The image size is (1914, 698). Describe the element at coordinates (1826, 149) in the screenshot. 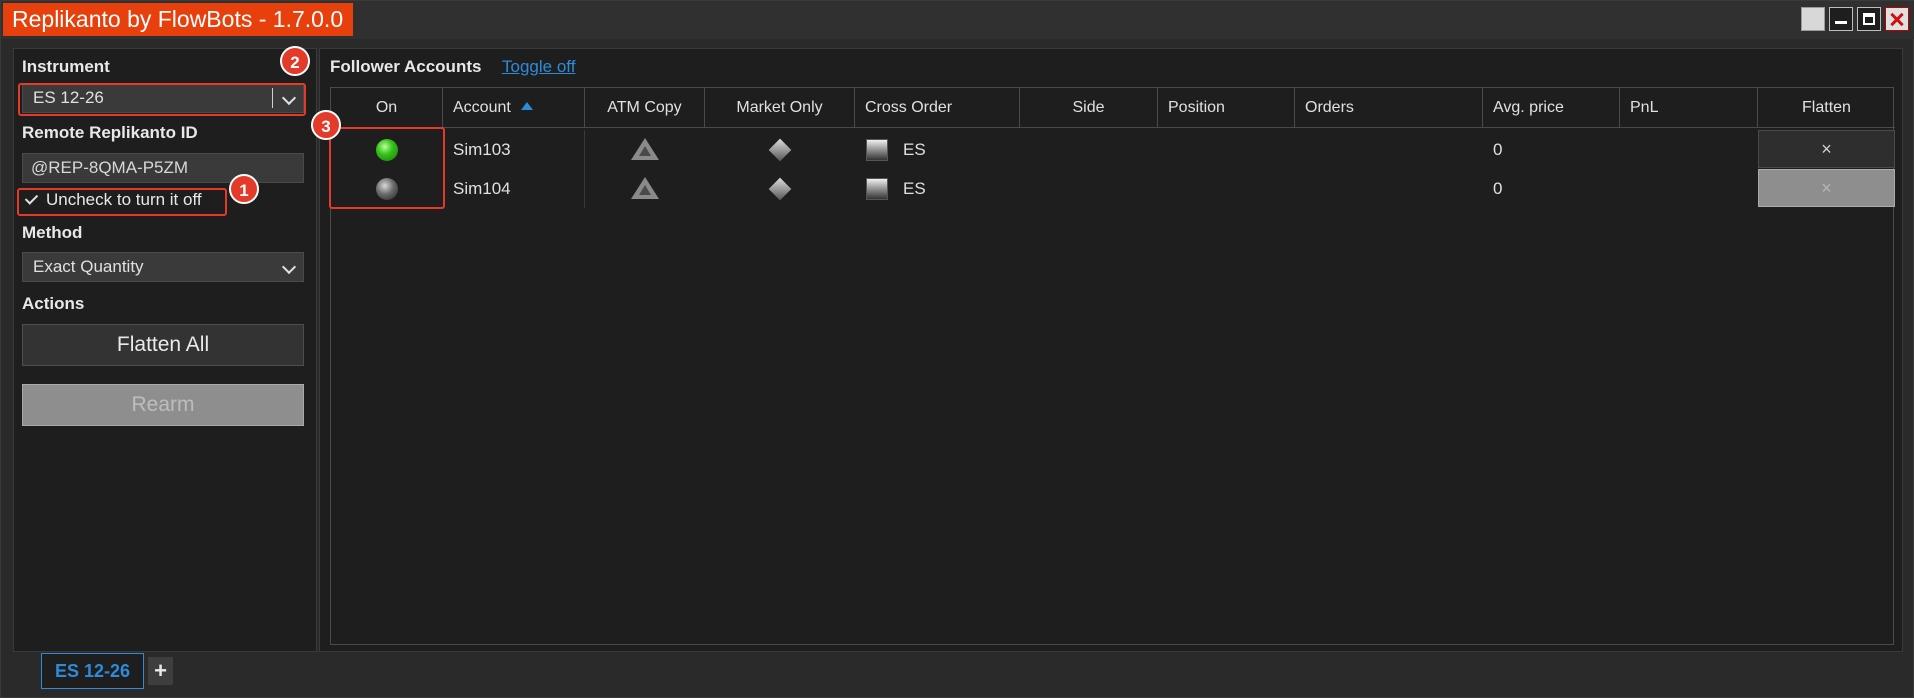

I see `flatten-row-button: ×` at that location.